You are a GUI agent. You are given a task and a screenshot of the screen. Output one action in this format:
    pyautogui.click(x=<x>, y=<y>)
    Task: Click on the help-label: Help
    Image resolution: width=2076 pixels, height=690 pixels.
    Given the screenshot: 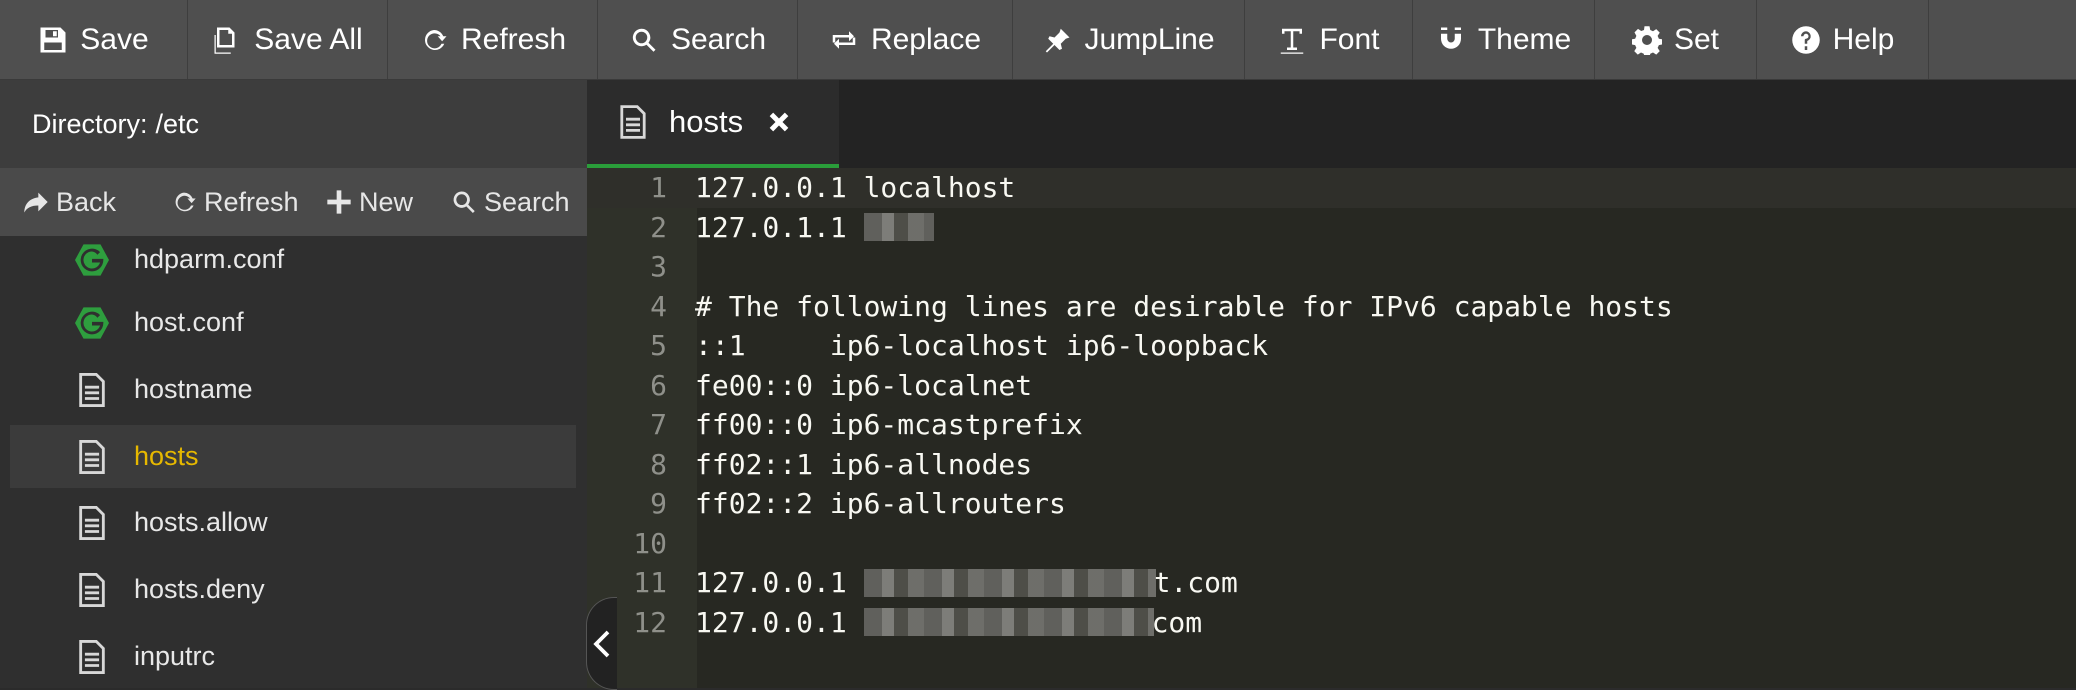 What is the action you would take?
    pyautogui.click(x=1863, y=39)
    